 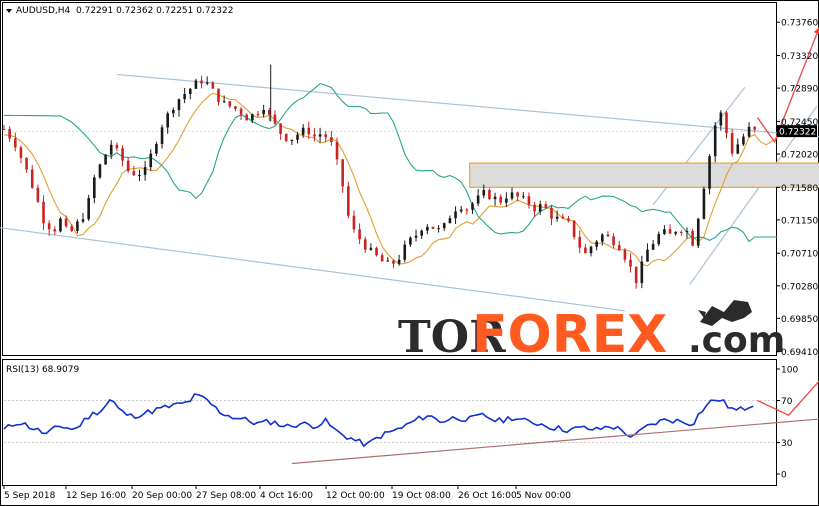 What do you see at coordinates (799, 255) in the screenshot?
I see `price-tick-label: 0.70710` at bounding box center [799, 255].